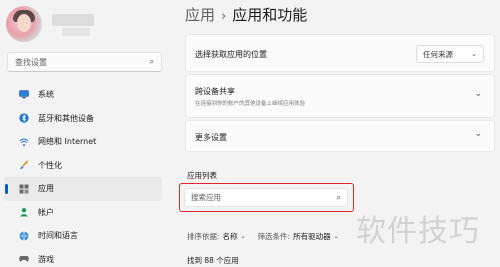  I want to click on sidebar-item-label: 蓝牙和其他设备, so click(66, 118).